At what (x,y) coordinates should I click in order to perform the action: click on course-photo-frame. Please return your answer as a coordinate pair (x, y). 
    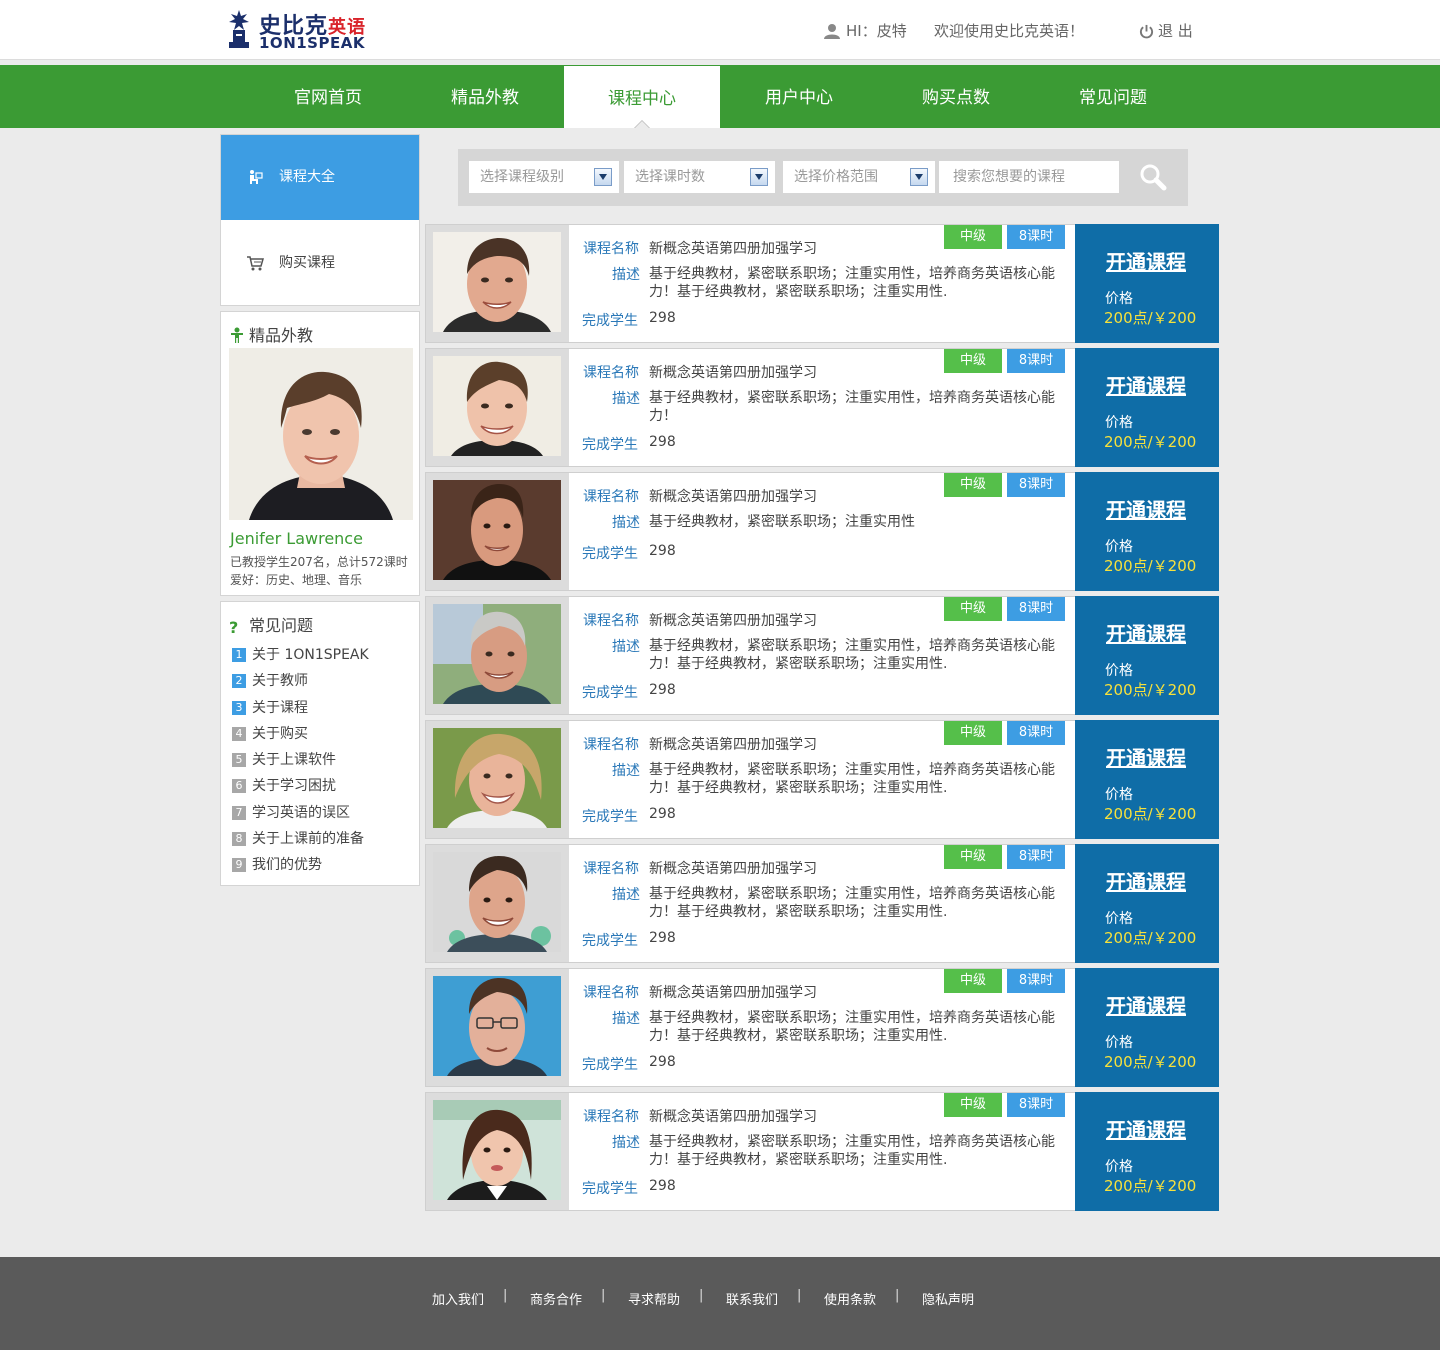
    Looking at the image, I should click on (497, 779).